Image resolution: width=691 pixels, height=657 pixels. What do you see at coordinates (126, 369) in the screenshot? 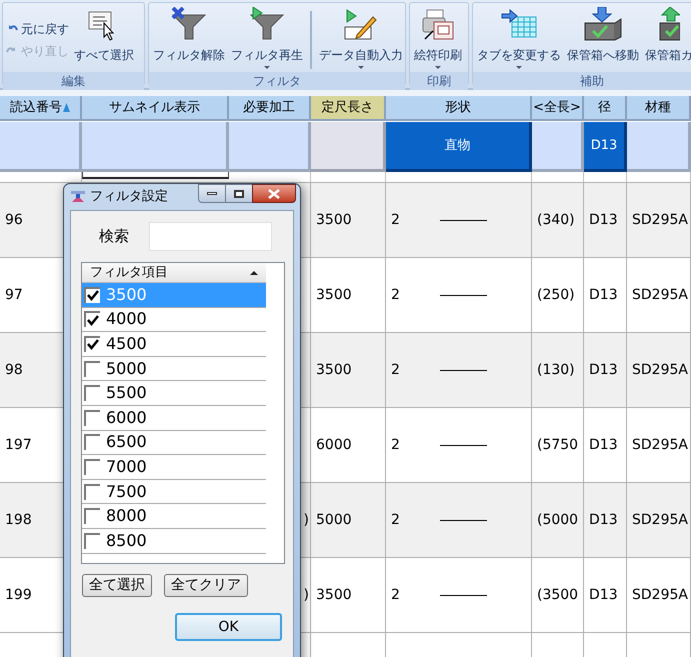
I see `item-label: 5000` at bounding box center [126, 369].